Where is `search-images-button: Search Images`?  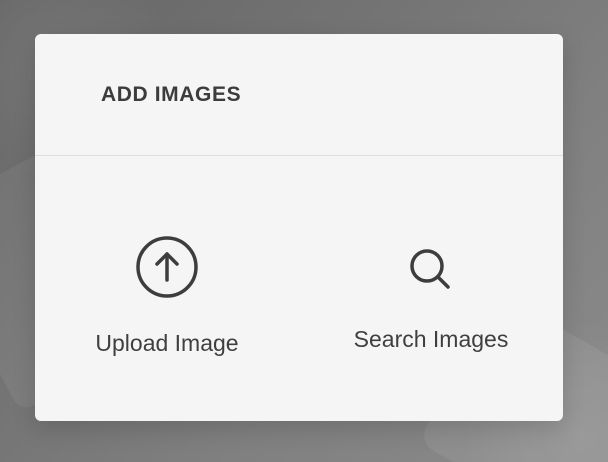 search-images-button: Search Images is located at coordinates (431, 295).